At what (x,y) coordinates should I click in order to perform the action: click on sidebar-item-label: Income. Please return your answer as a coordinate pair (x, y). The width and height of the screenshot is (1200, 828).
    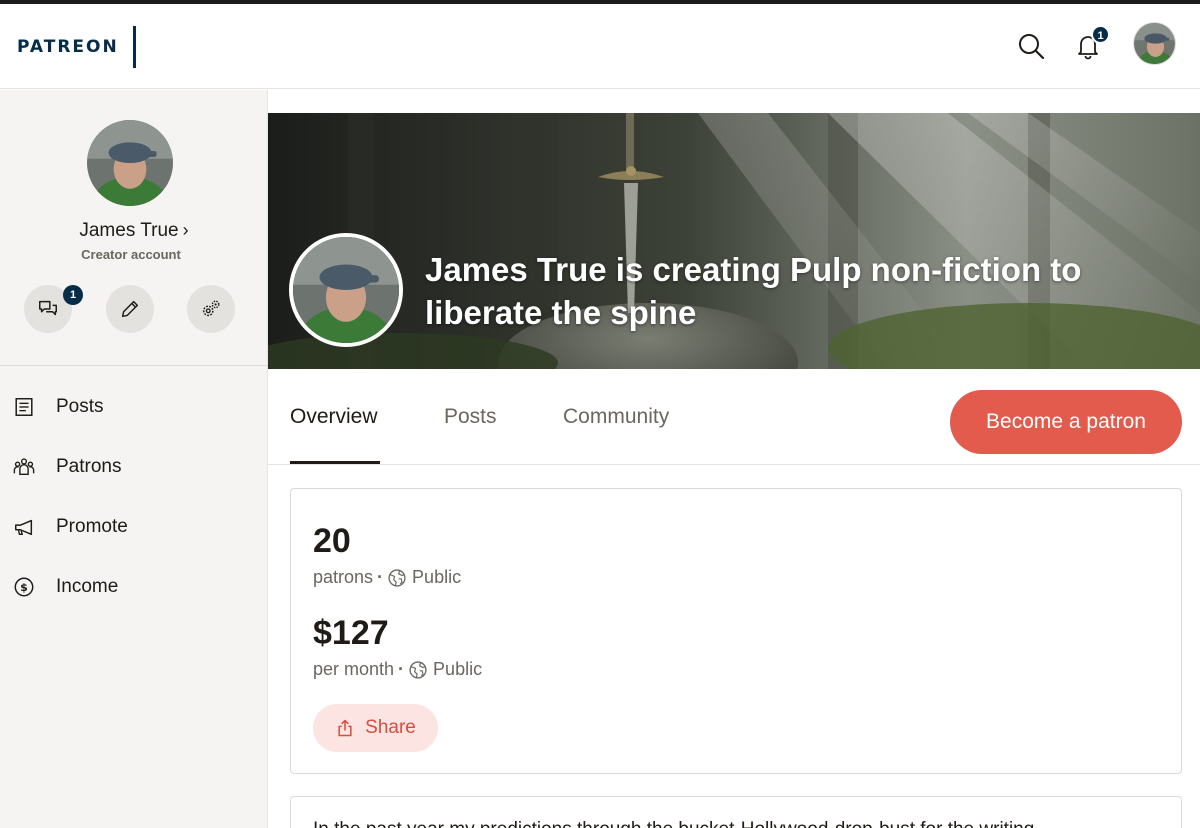
    Looking at the image, I should click on (87, 586).